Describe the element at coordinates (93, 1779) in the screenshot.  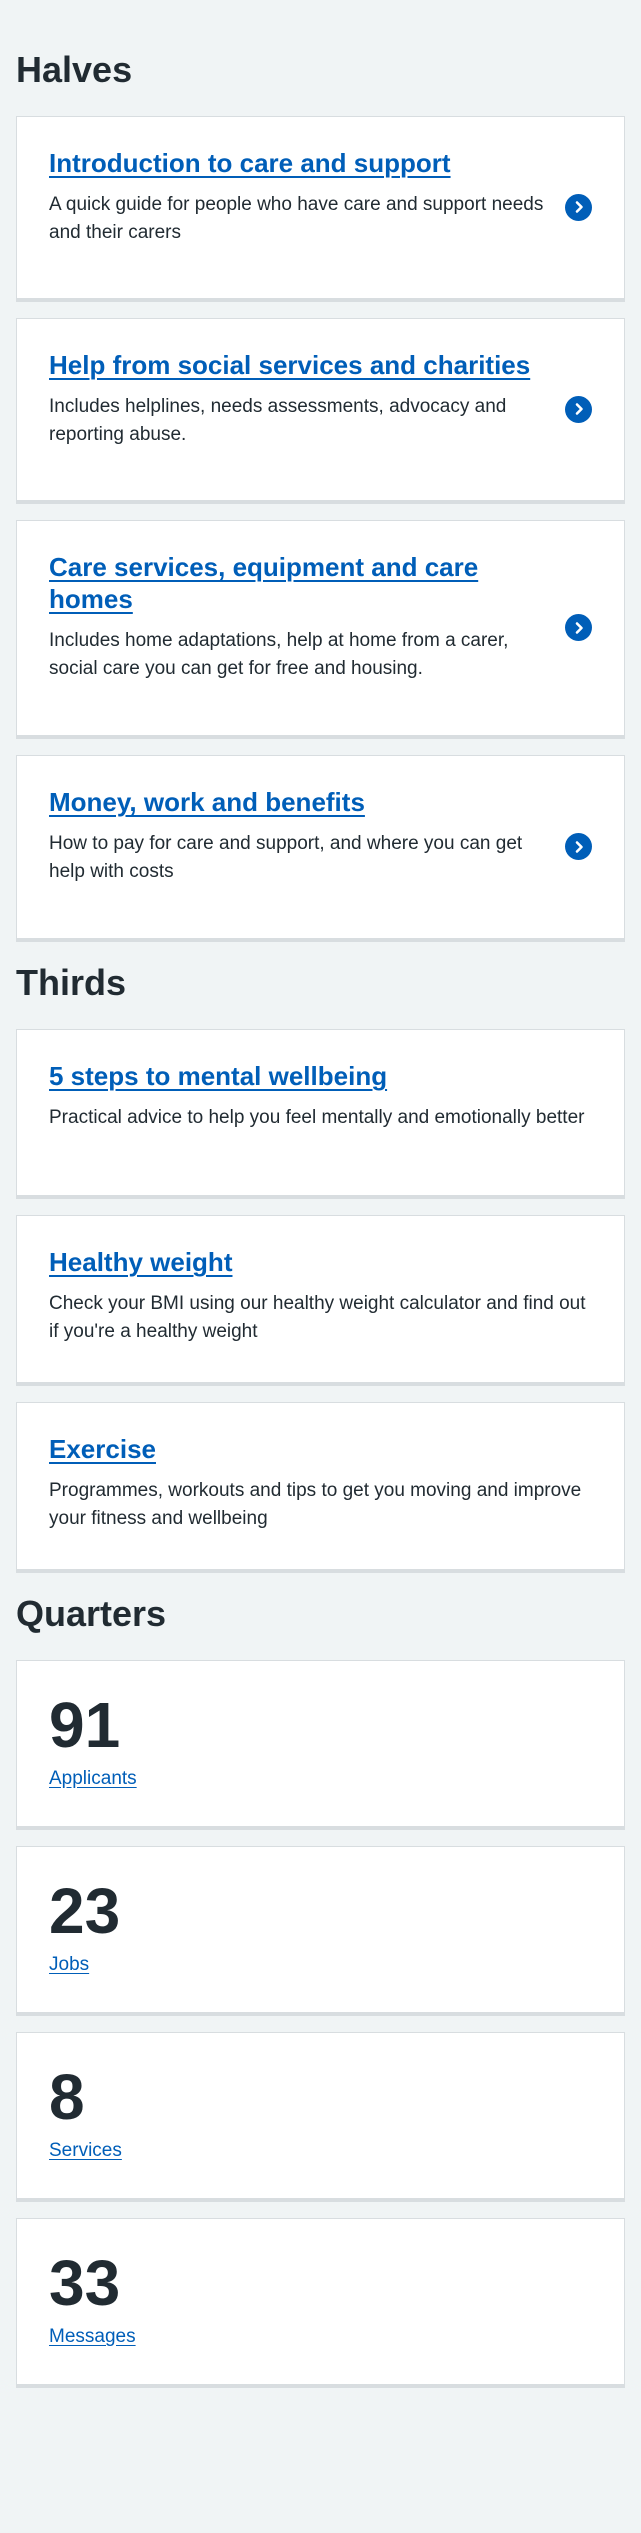
I see `stat-link: Applicants` at that location.